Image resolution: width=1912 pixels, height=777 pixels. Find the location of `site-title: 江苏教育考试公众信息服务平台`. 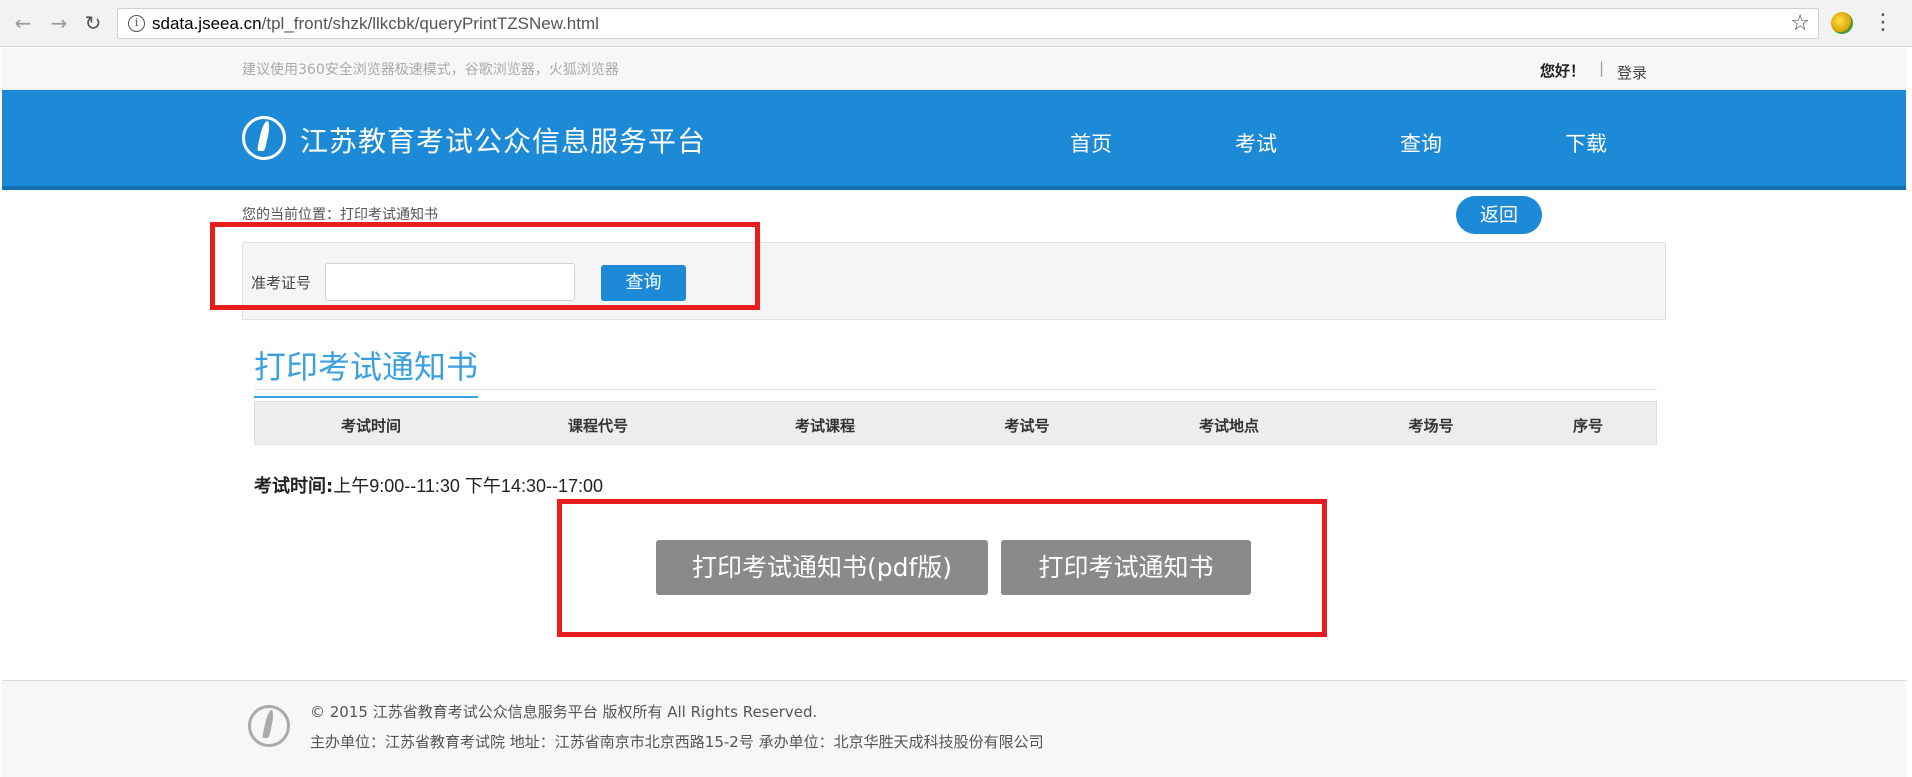

site-title: 江苏教育考试公众信息服务平台 is located at coordinates (503, 140).